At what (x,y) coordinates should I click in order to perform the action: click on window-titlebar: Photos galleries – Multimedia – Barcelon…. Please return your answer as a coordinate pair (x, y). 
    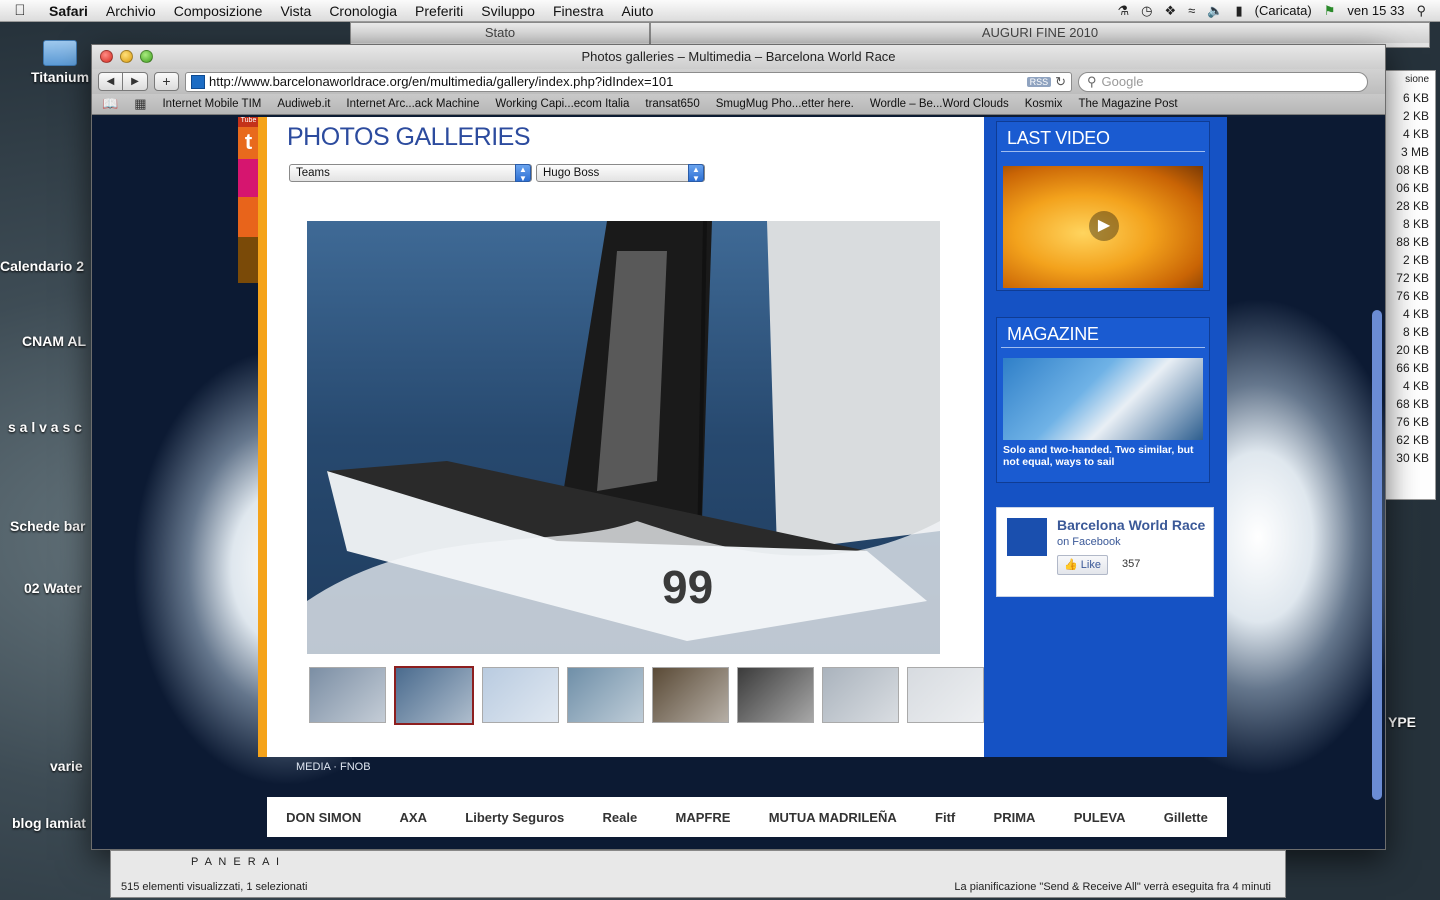
    Looking at the image, I should click on (738, 57).